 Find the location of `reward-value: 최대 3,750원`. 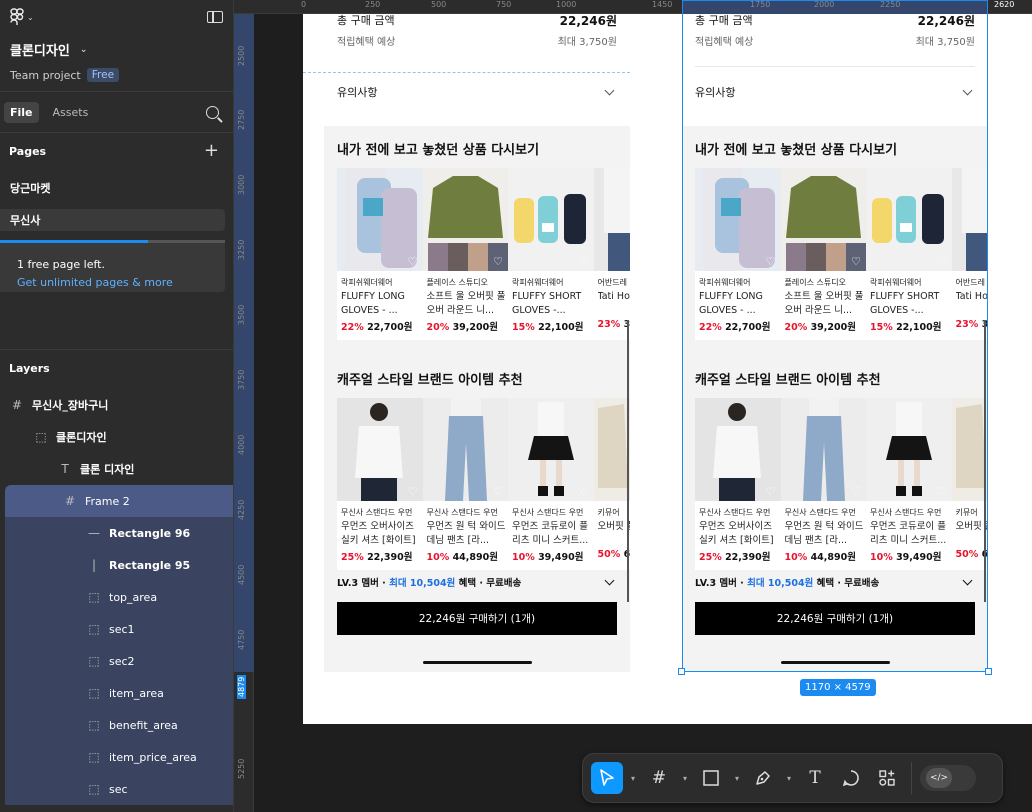

reward-value: 최대 3,750원 is located at coordinates (587, 42).